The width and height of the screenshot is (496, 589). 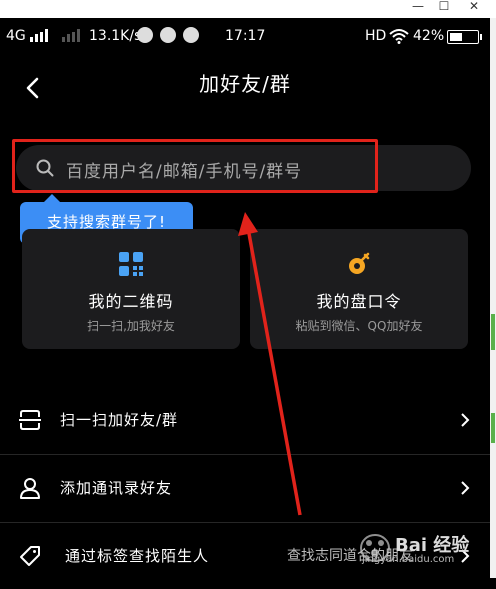 I want to click on minimize-icon: —, so click(x=418, y=7).